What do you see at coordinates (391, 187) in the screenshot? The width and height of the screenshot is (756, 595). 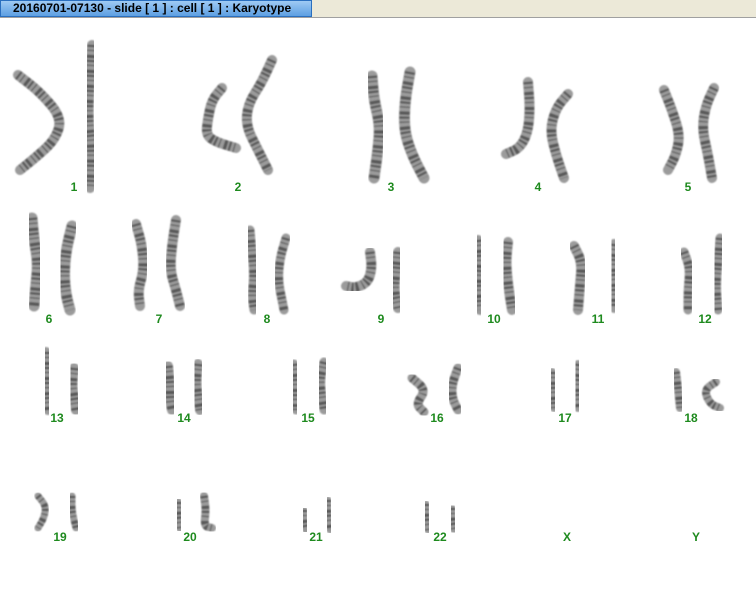 I see `chromosome-label-3: 3` at bounding box center [391, 187].